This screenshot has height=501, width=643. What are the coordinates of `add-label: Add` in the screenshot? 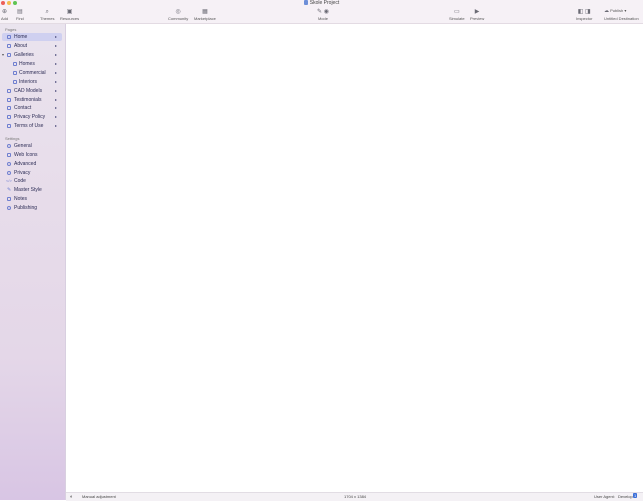 It's located at (5, 18).